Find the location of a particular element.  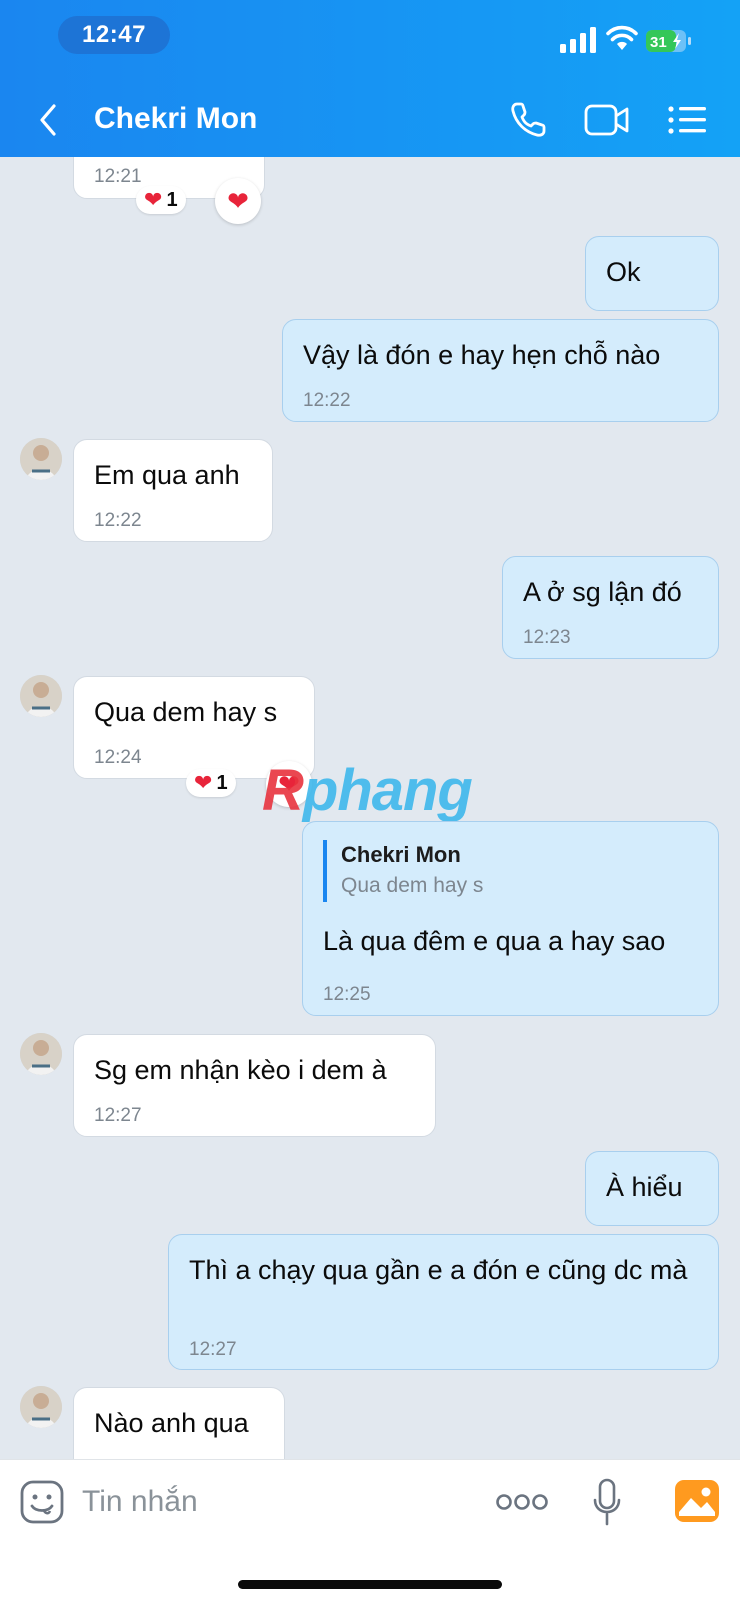

composer-bar is located at coordinates (370, 1529).